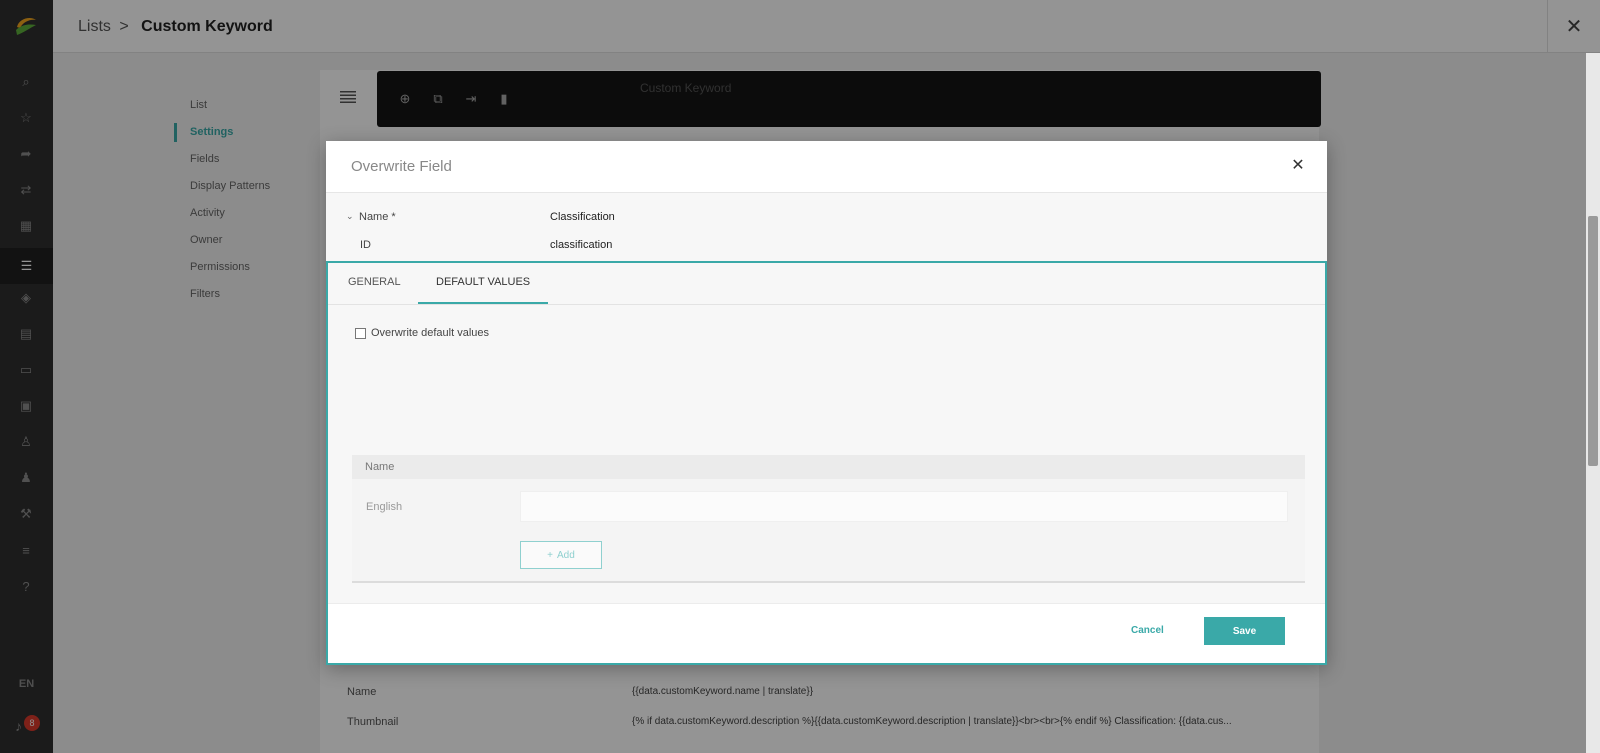  What do you see at coordinates (582, 217) in the screenshot?
I see `name-value: Classification` at bounding box center [582, 217].